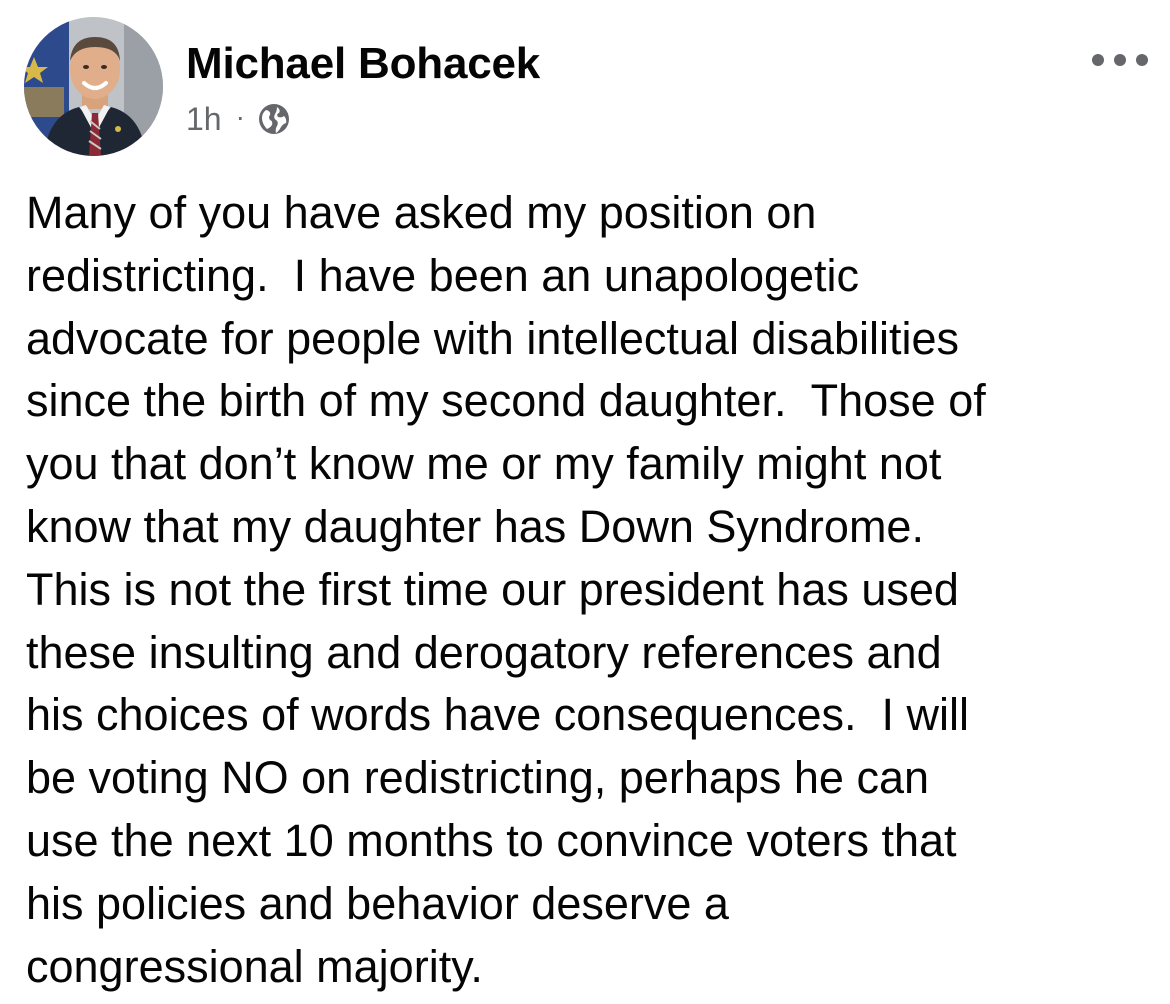 This screenshot has width=1170, height=1004. What do you see at coordinates (421, 212) in the screenshot?
I see `post-text-line: Many of you have asked my position on` at bounding box center [421, 212].